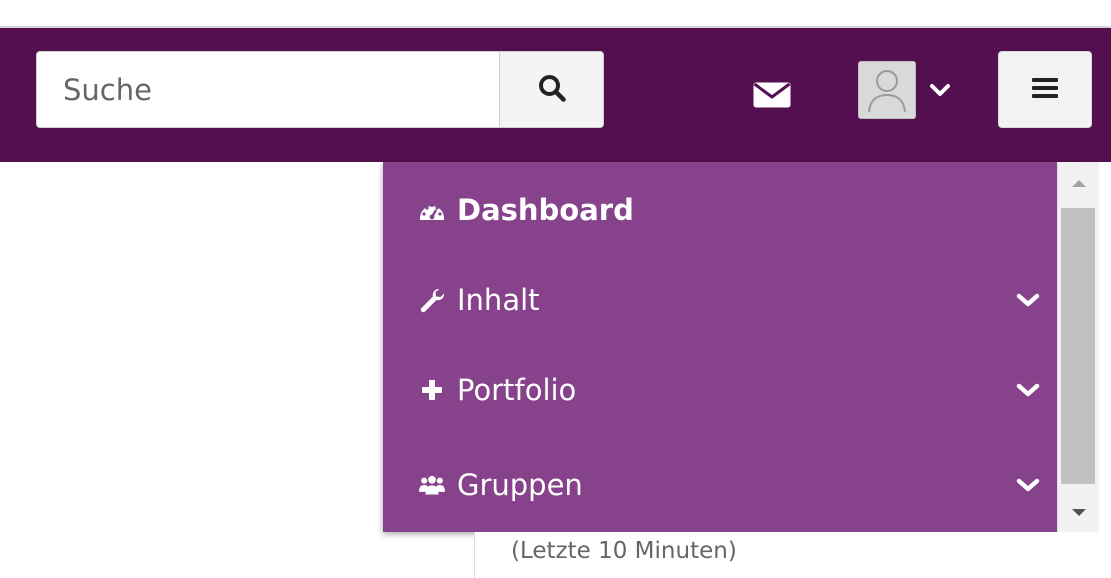 This screenshot has height=578, width=1111. What do you see at coordinates (498, 299) in the screenshot?
I see `menu-item-label: Inhalt` at bounding box center [498, 299].